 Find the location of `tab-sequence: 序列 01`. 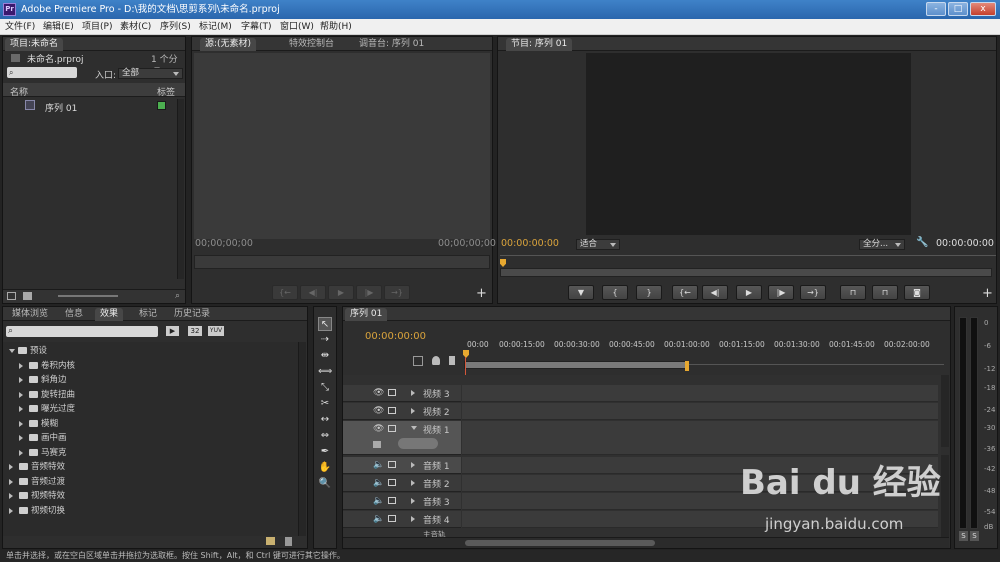

tab-sequence: 序列 01 is located at coordinates (366, 314).